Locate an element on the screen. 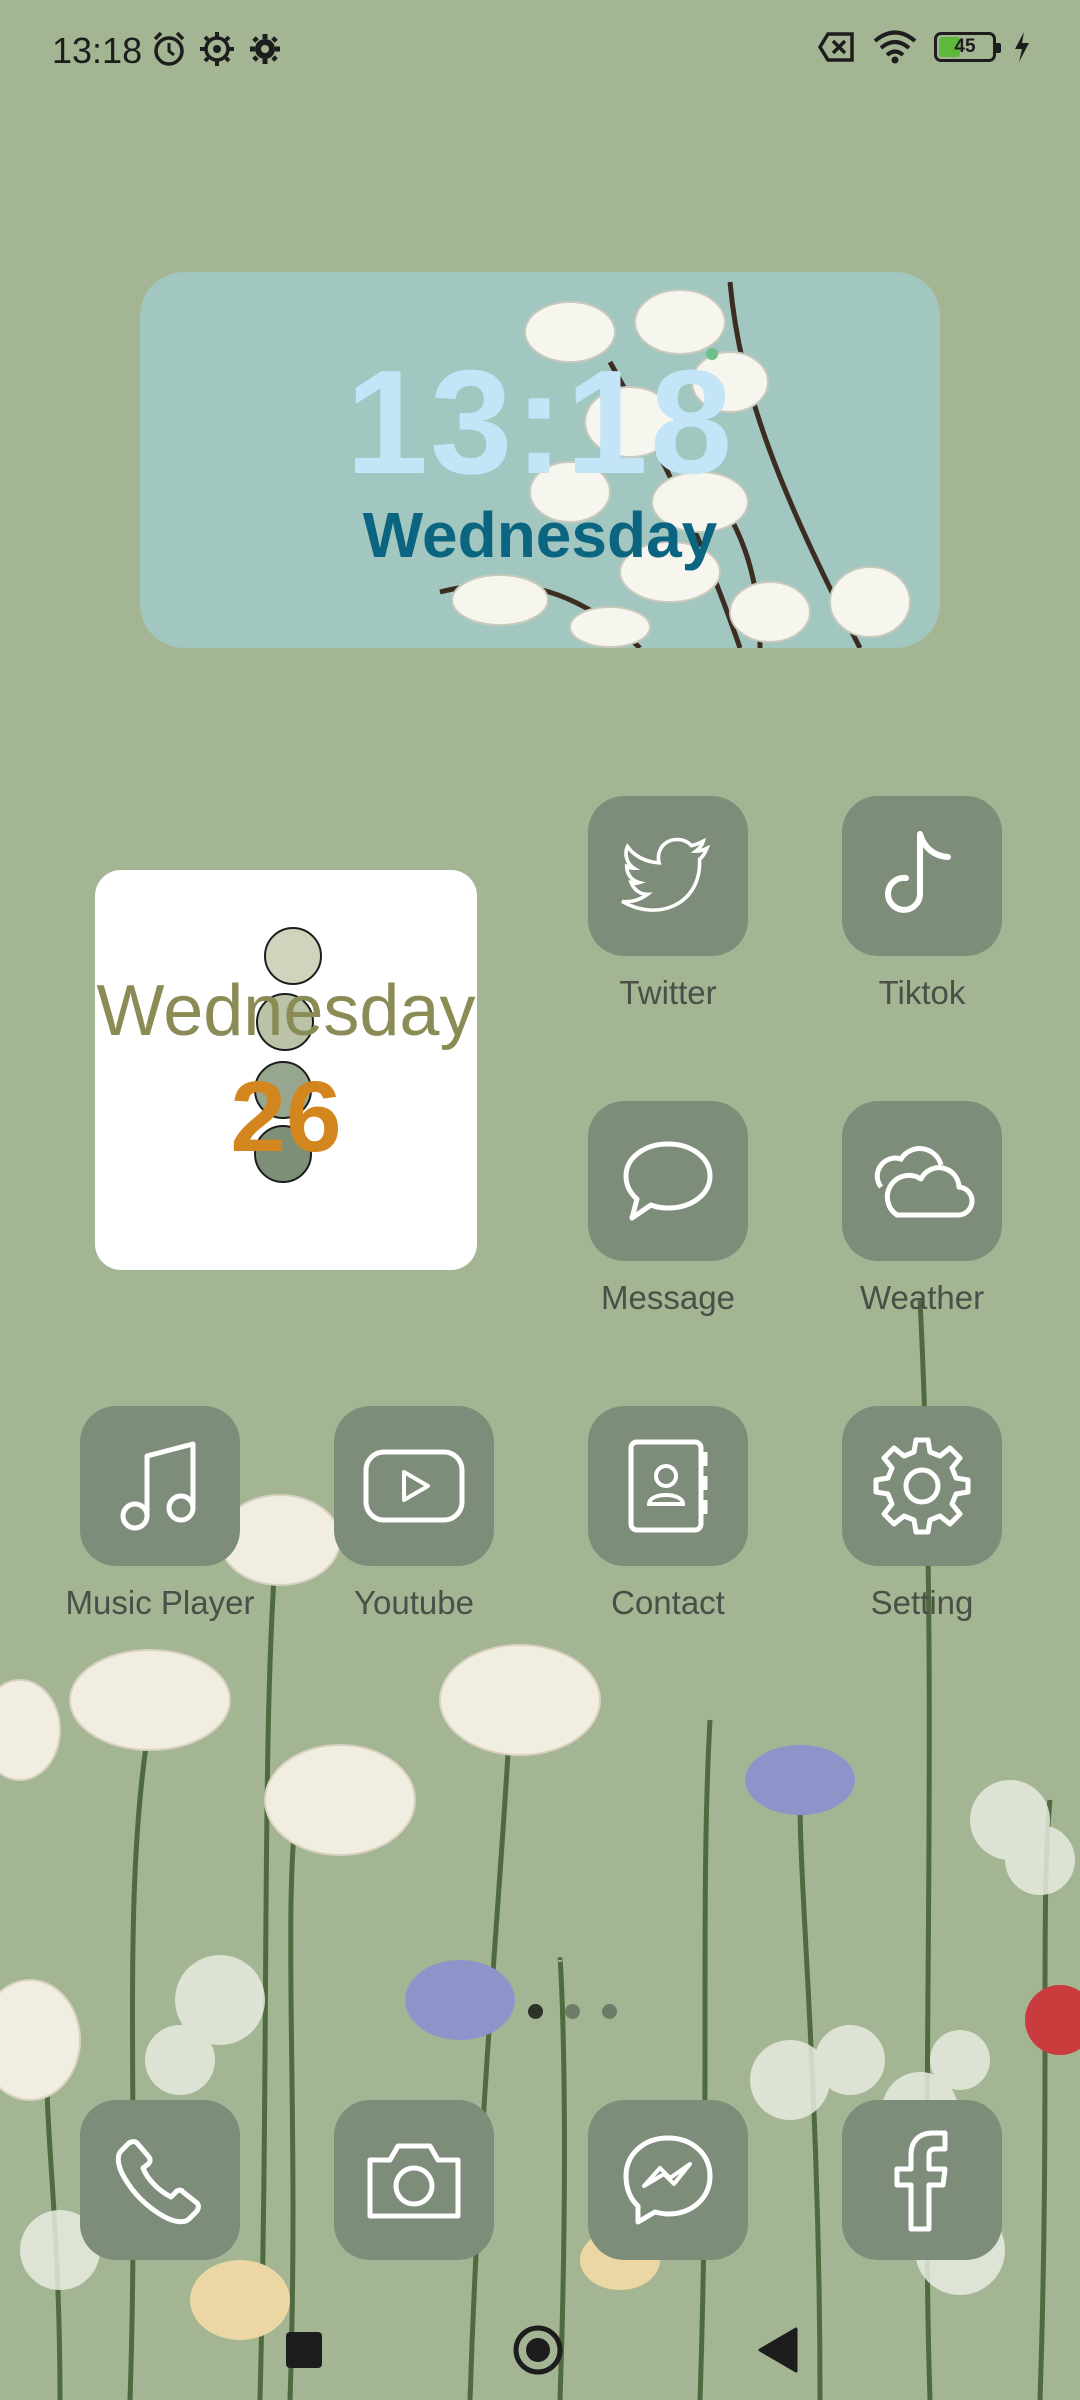 This screenshot has width=1080, height=2400. dock-facebook is located at coordinates (922, 2180).